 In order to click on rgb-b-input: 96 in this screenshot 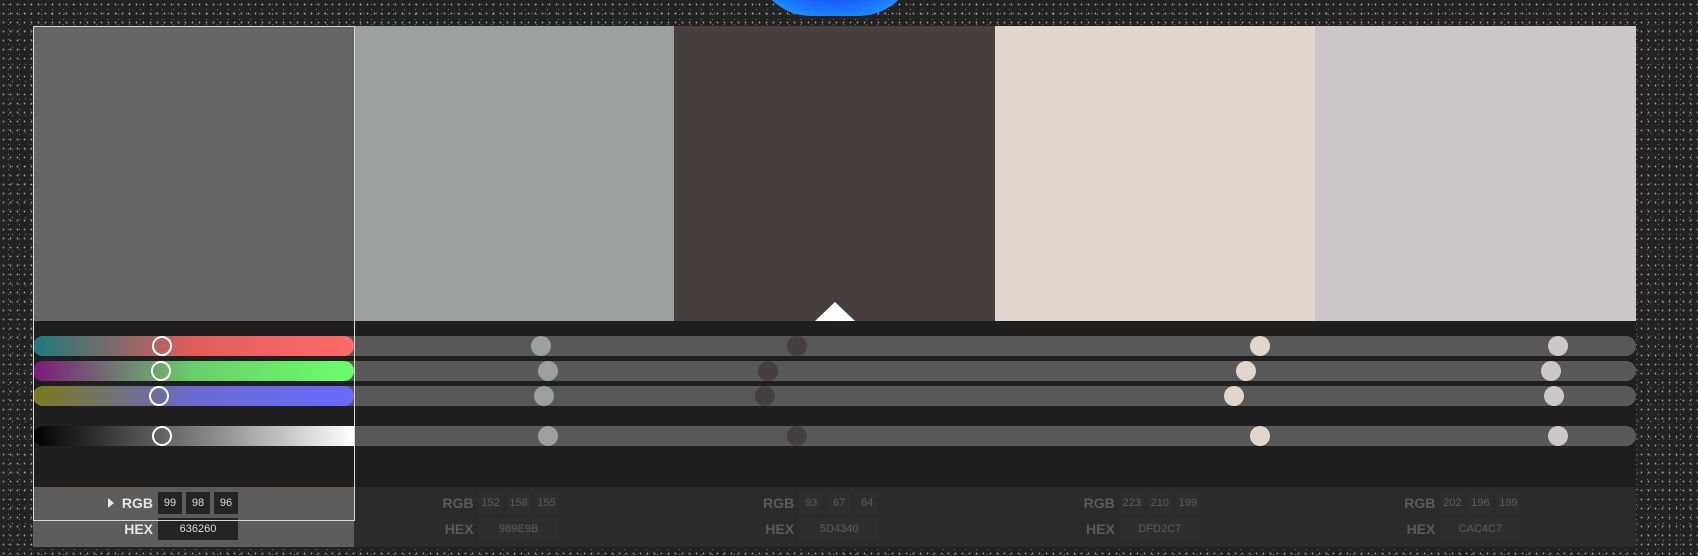, I will do `click(226, 503)`.